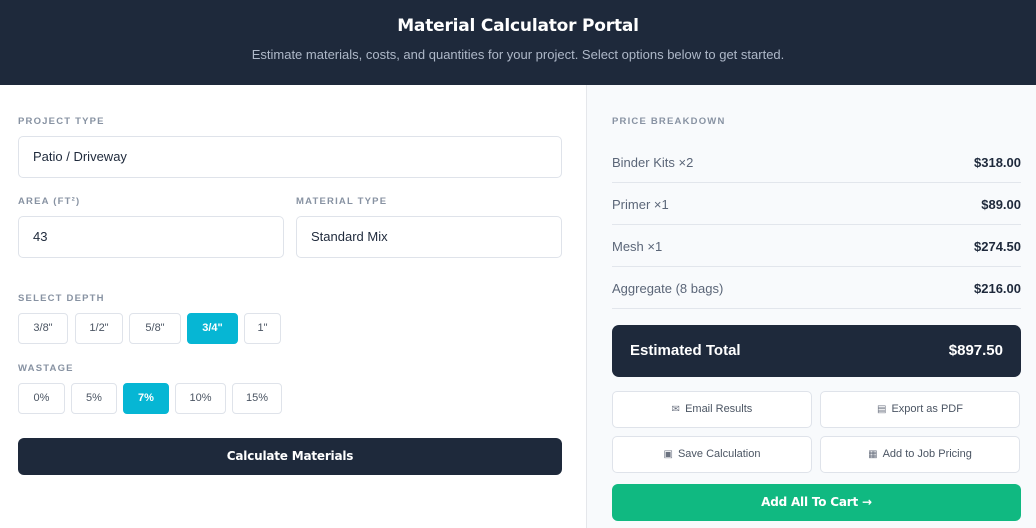  What do you see at coordinates (816, 246) in the screenshot?
I see `breakdown-row: Mesh ×1 $274.50` at bounding box center [816, 246].